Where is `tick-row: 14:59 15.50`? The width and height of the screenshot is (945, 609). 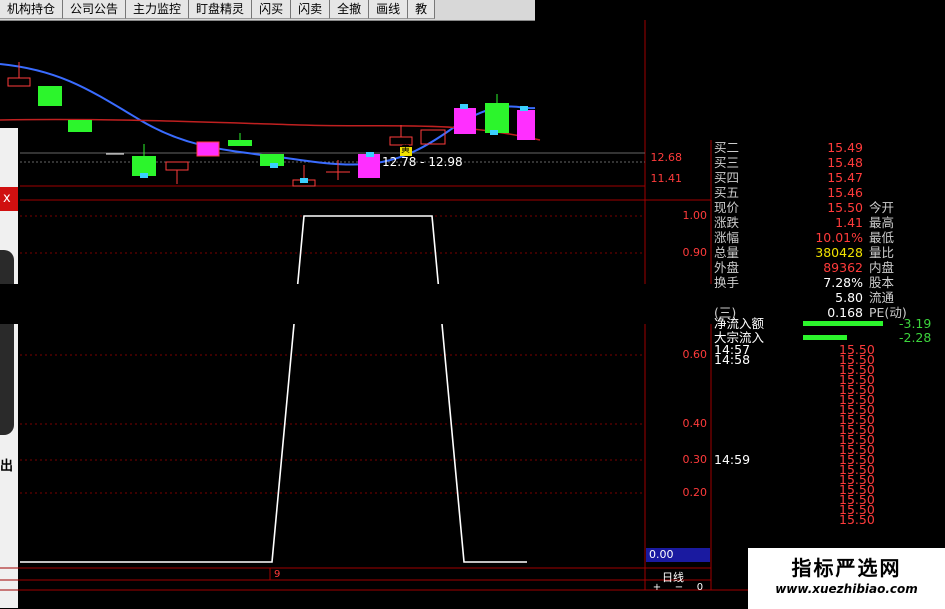 tick-row: 14:59 15.50 is located at coordinates (828, 459).